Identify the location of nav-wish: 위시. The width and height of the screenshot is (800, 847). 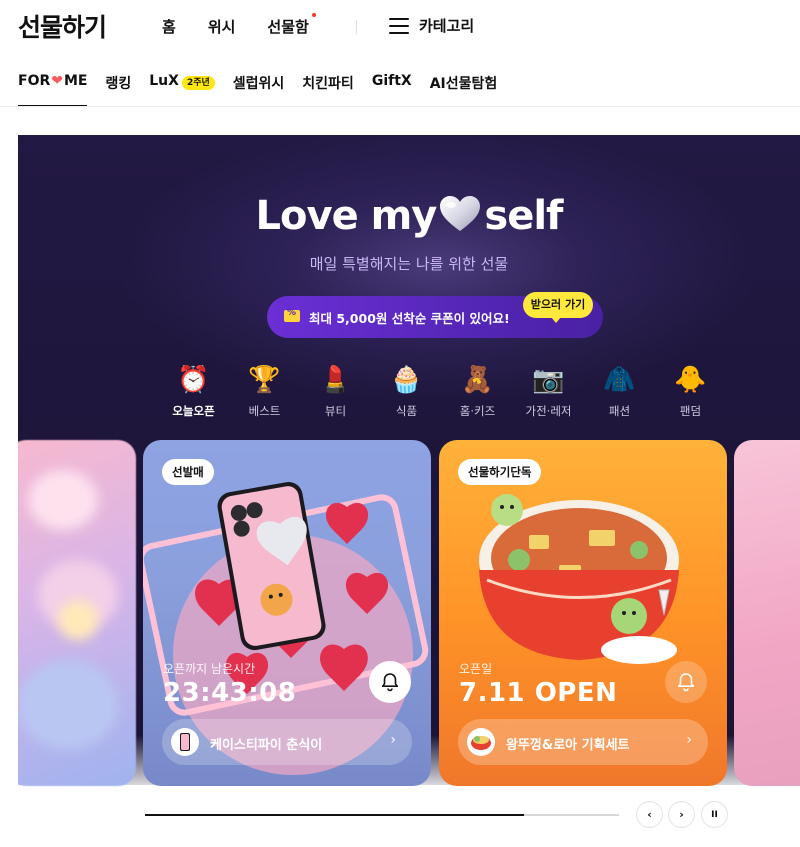
(222, 26).